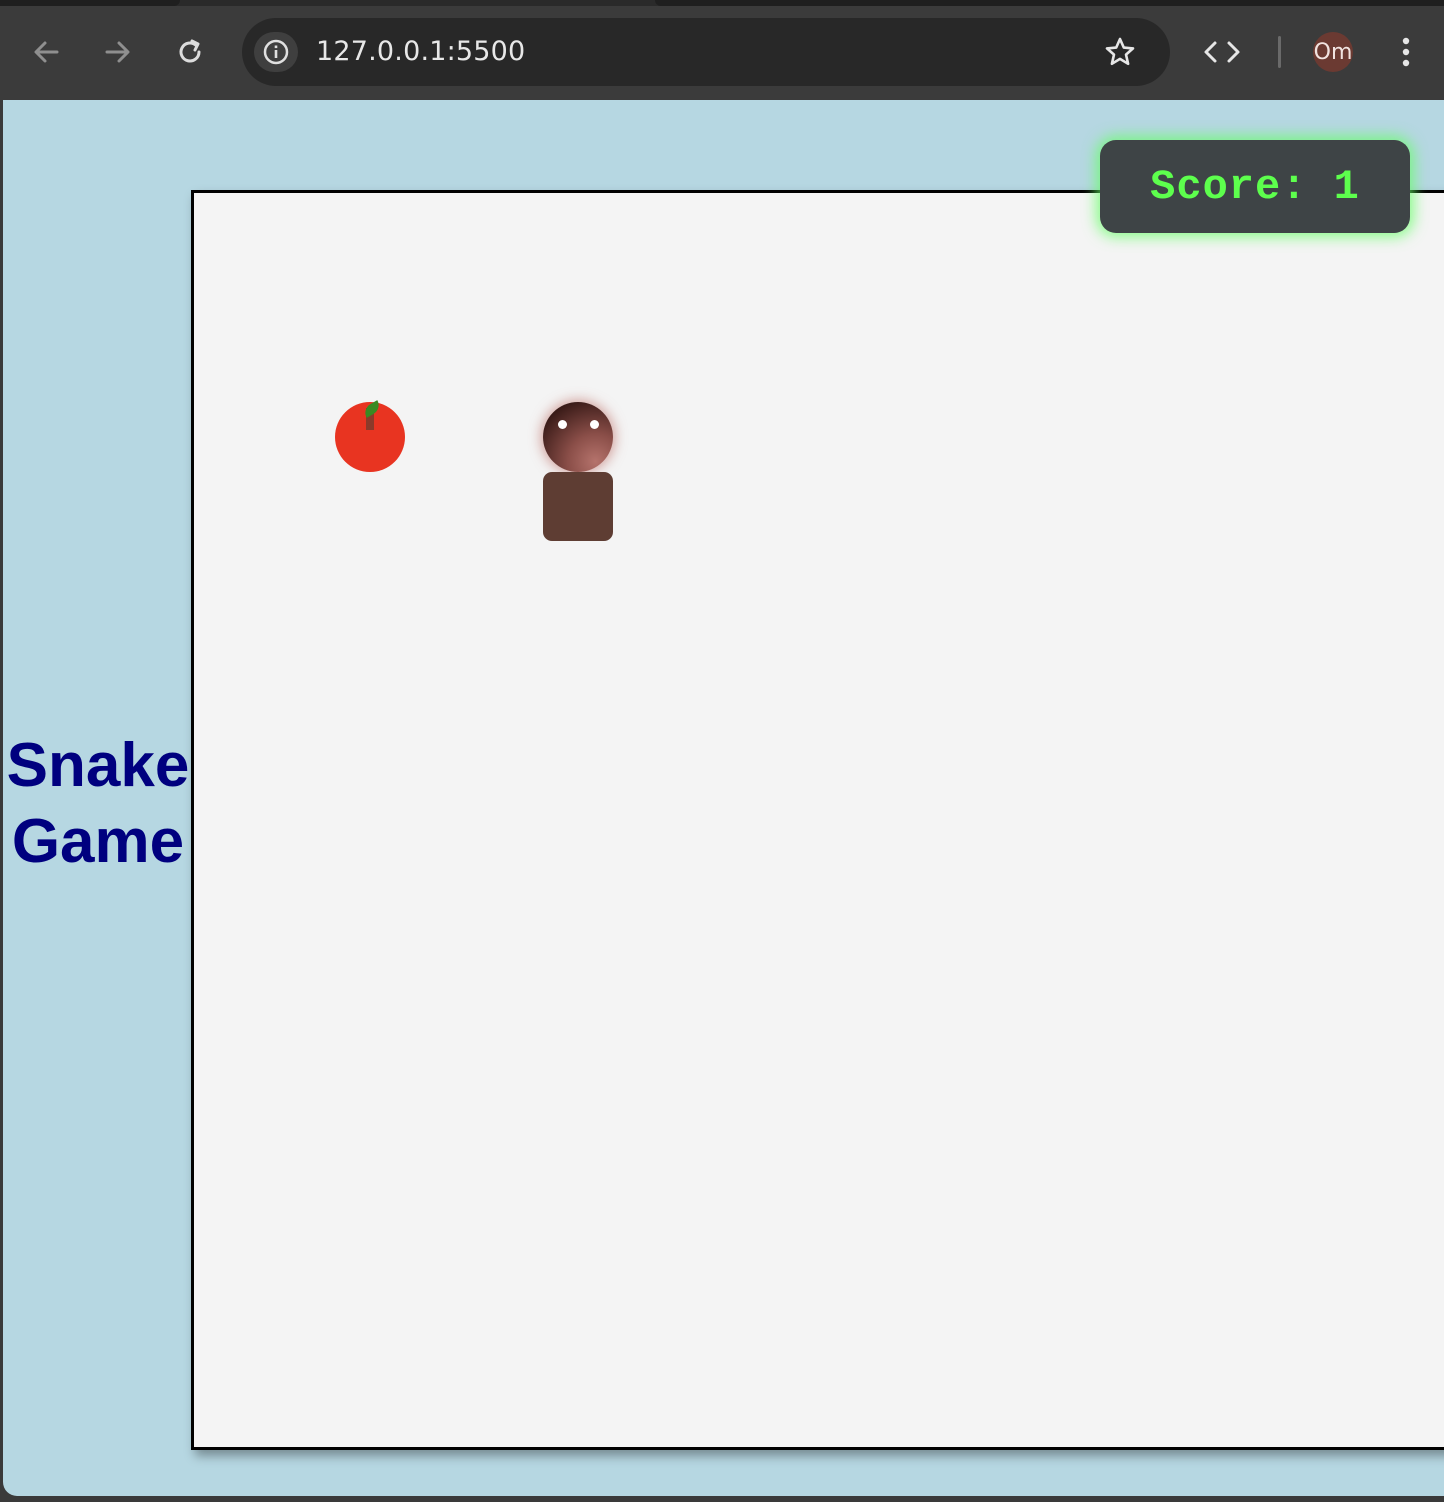 The width and height of the screenshot is (1444, 1502). Describe the element at coordinates (578, 437) in the screenshot. I see `snake-head` at that location.